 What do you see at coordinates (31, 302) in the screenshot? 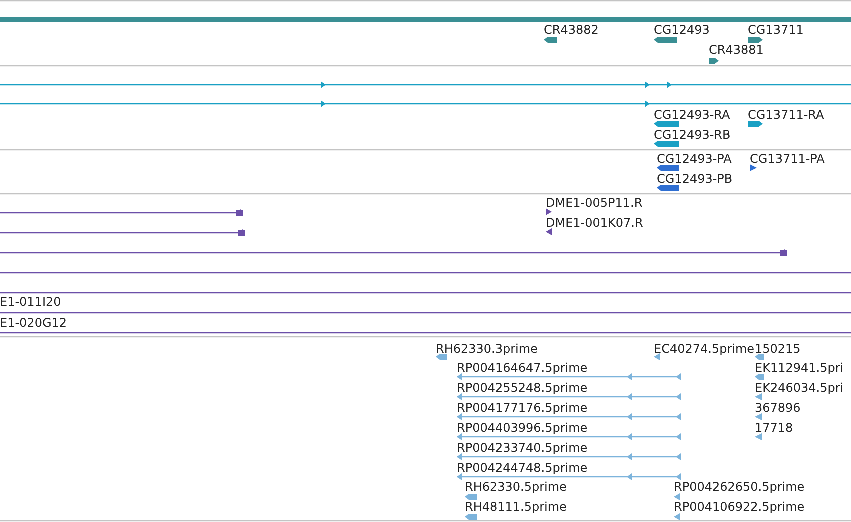
I see `feature-label: E1-011I20` at bounding box center [31, 302].